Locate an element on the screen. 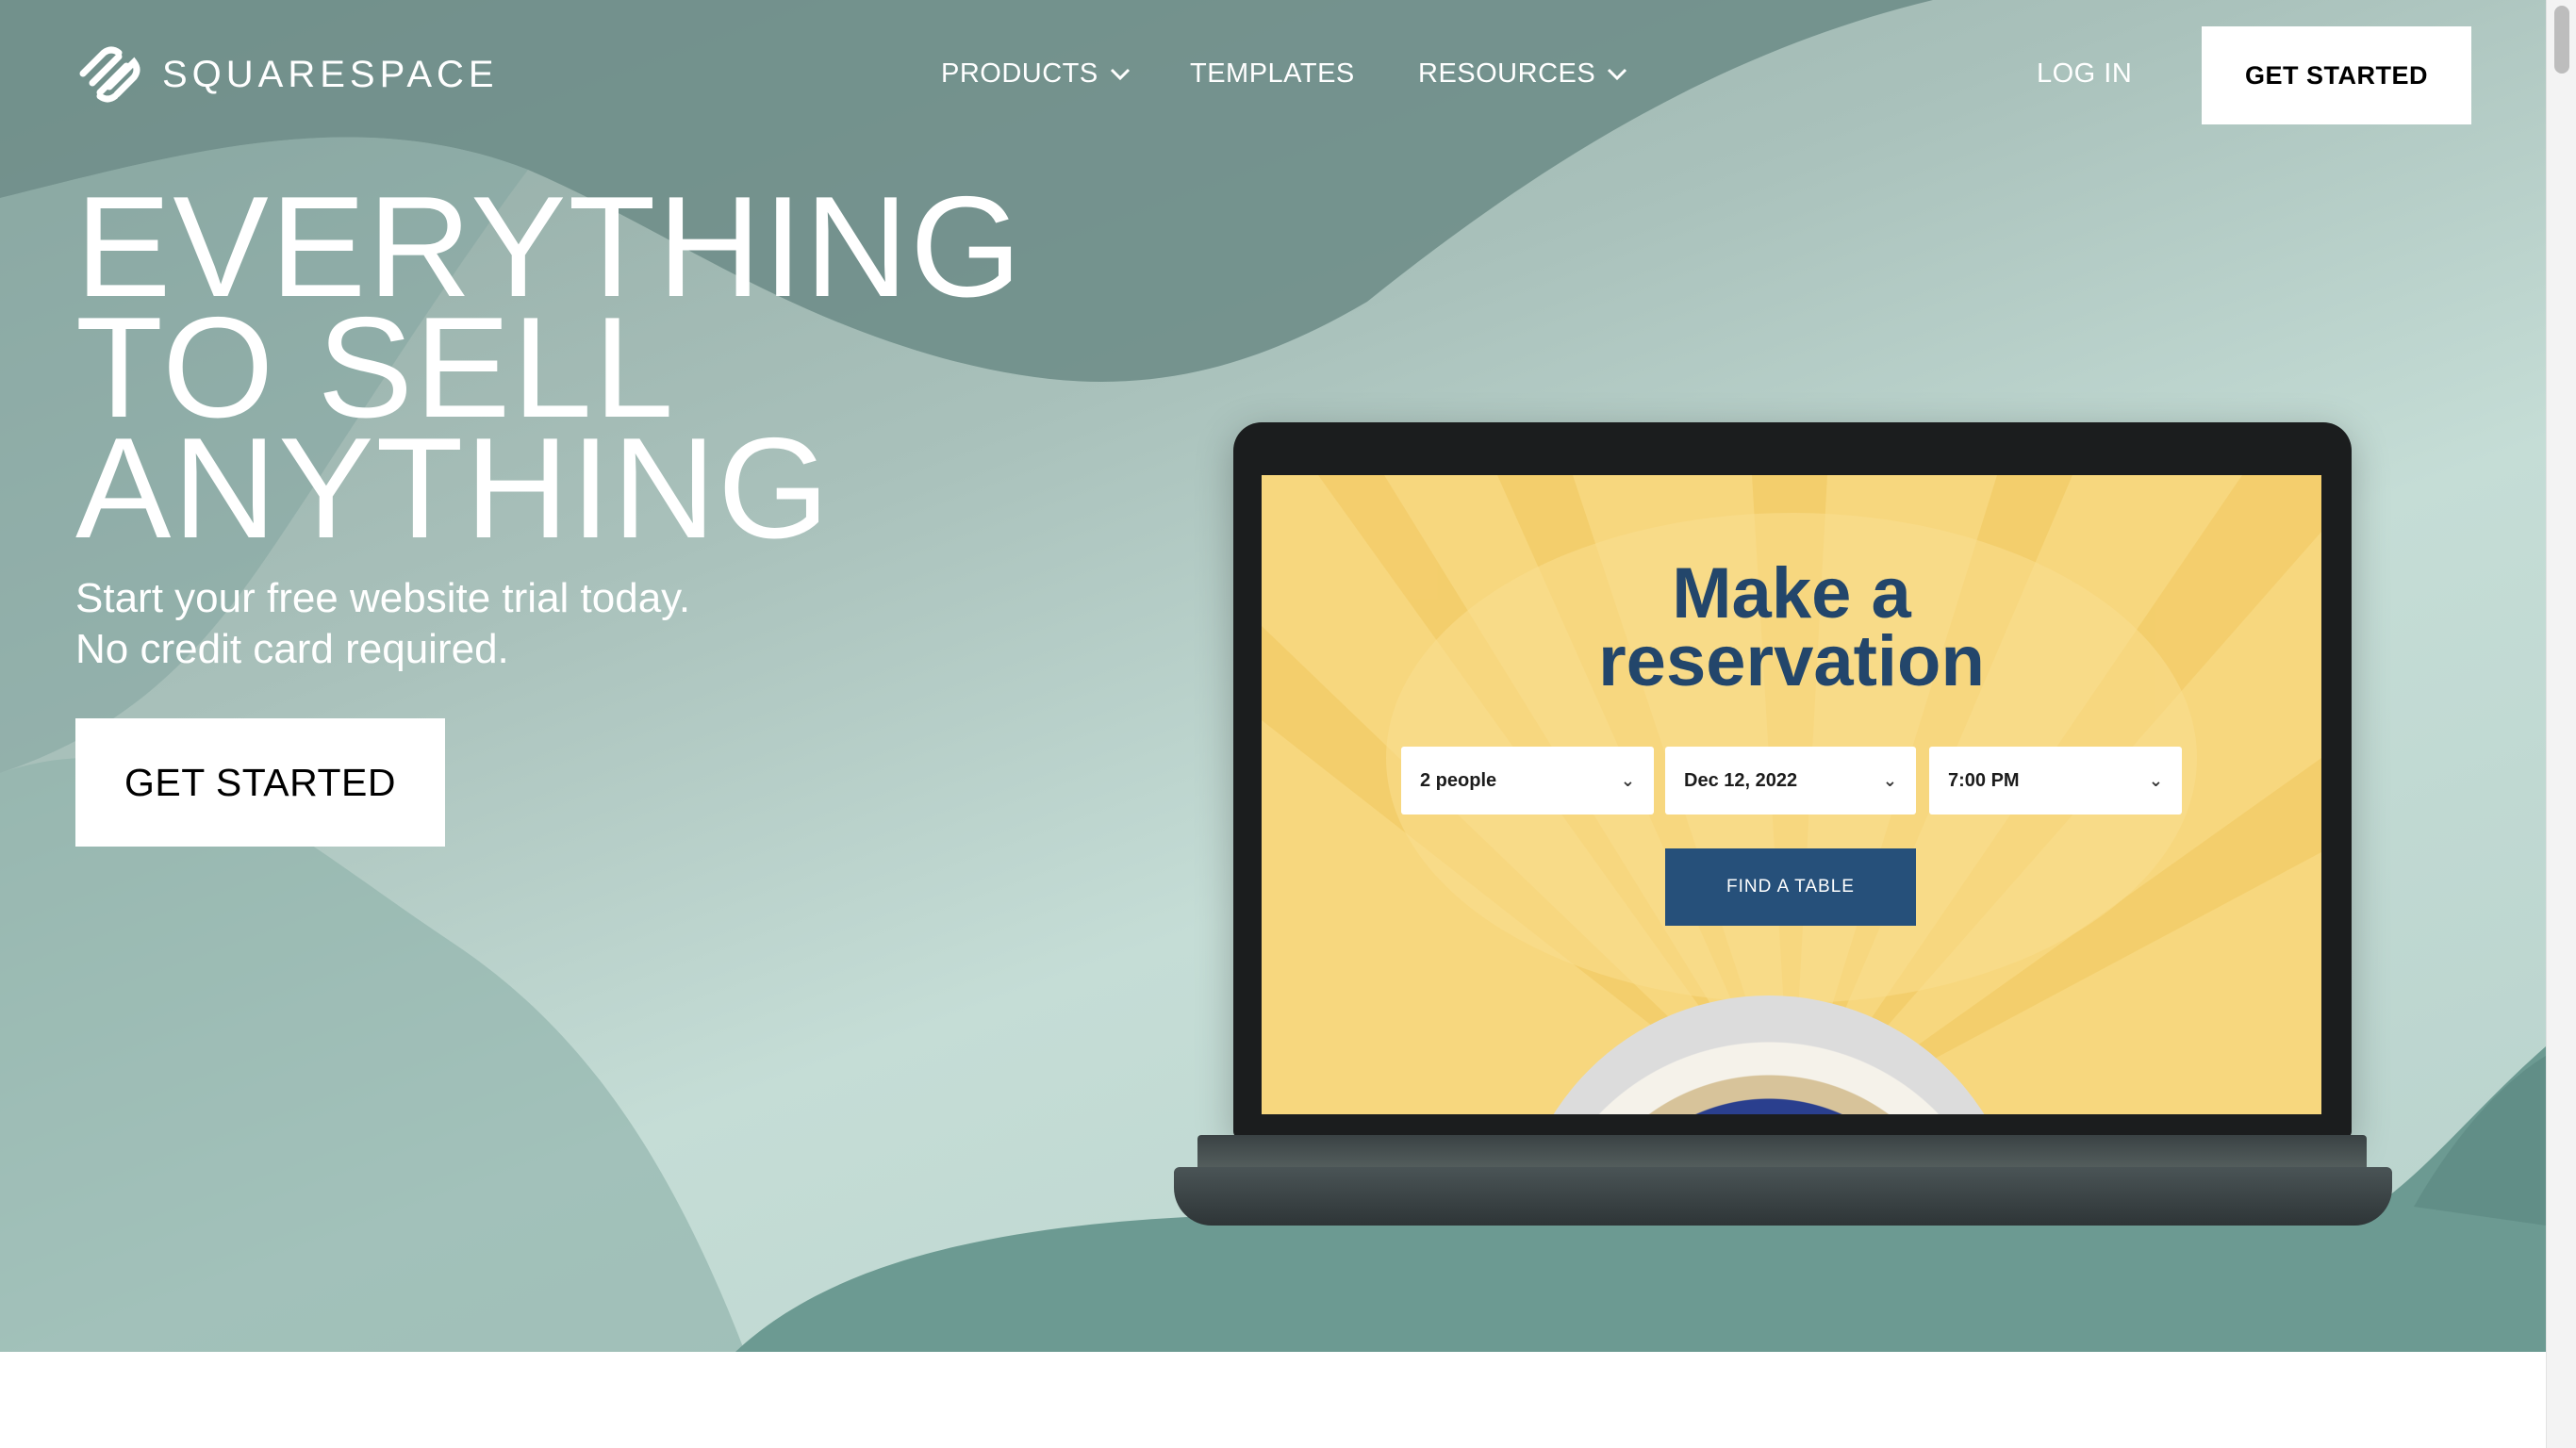 The height and width of the screenshot is (1448, 2576). time-select: 7:00 PM ⌄ is located at coordinates (2055, 780).